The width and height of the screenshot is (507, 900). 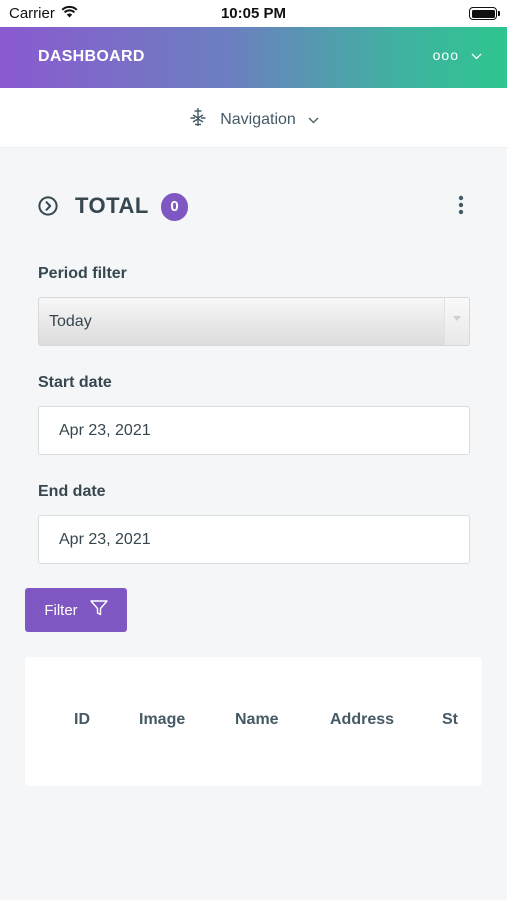 I want to click on total-count-badge: 0, so click(x=174, y=207).